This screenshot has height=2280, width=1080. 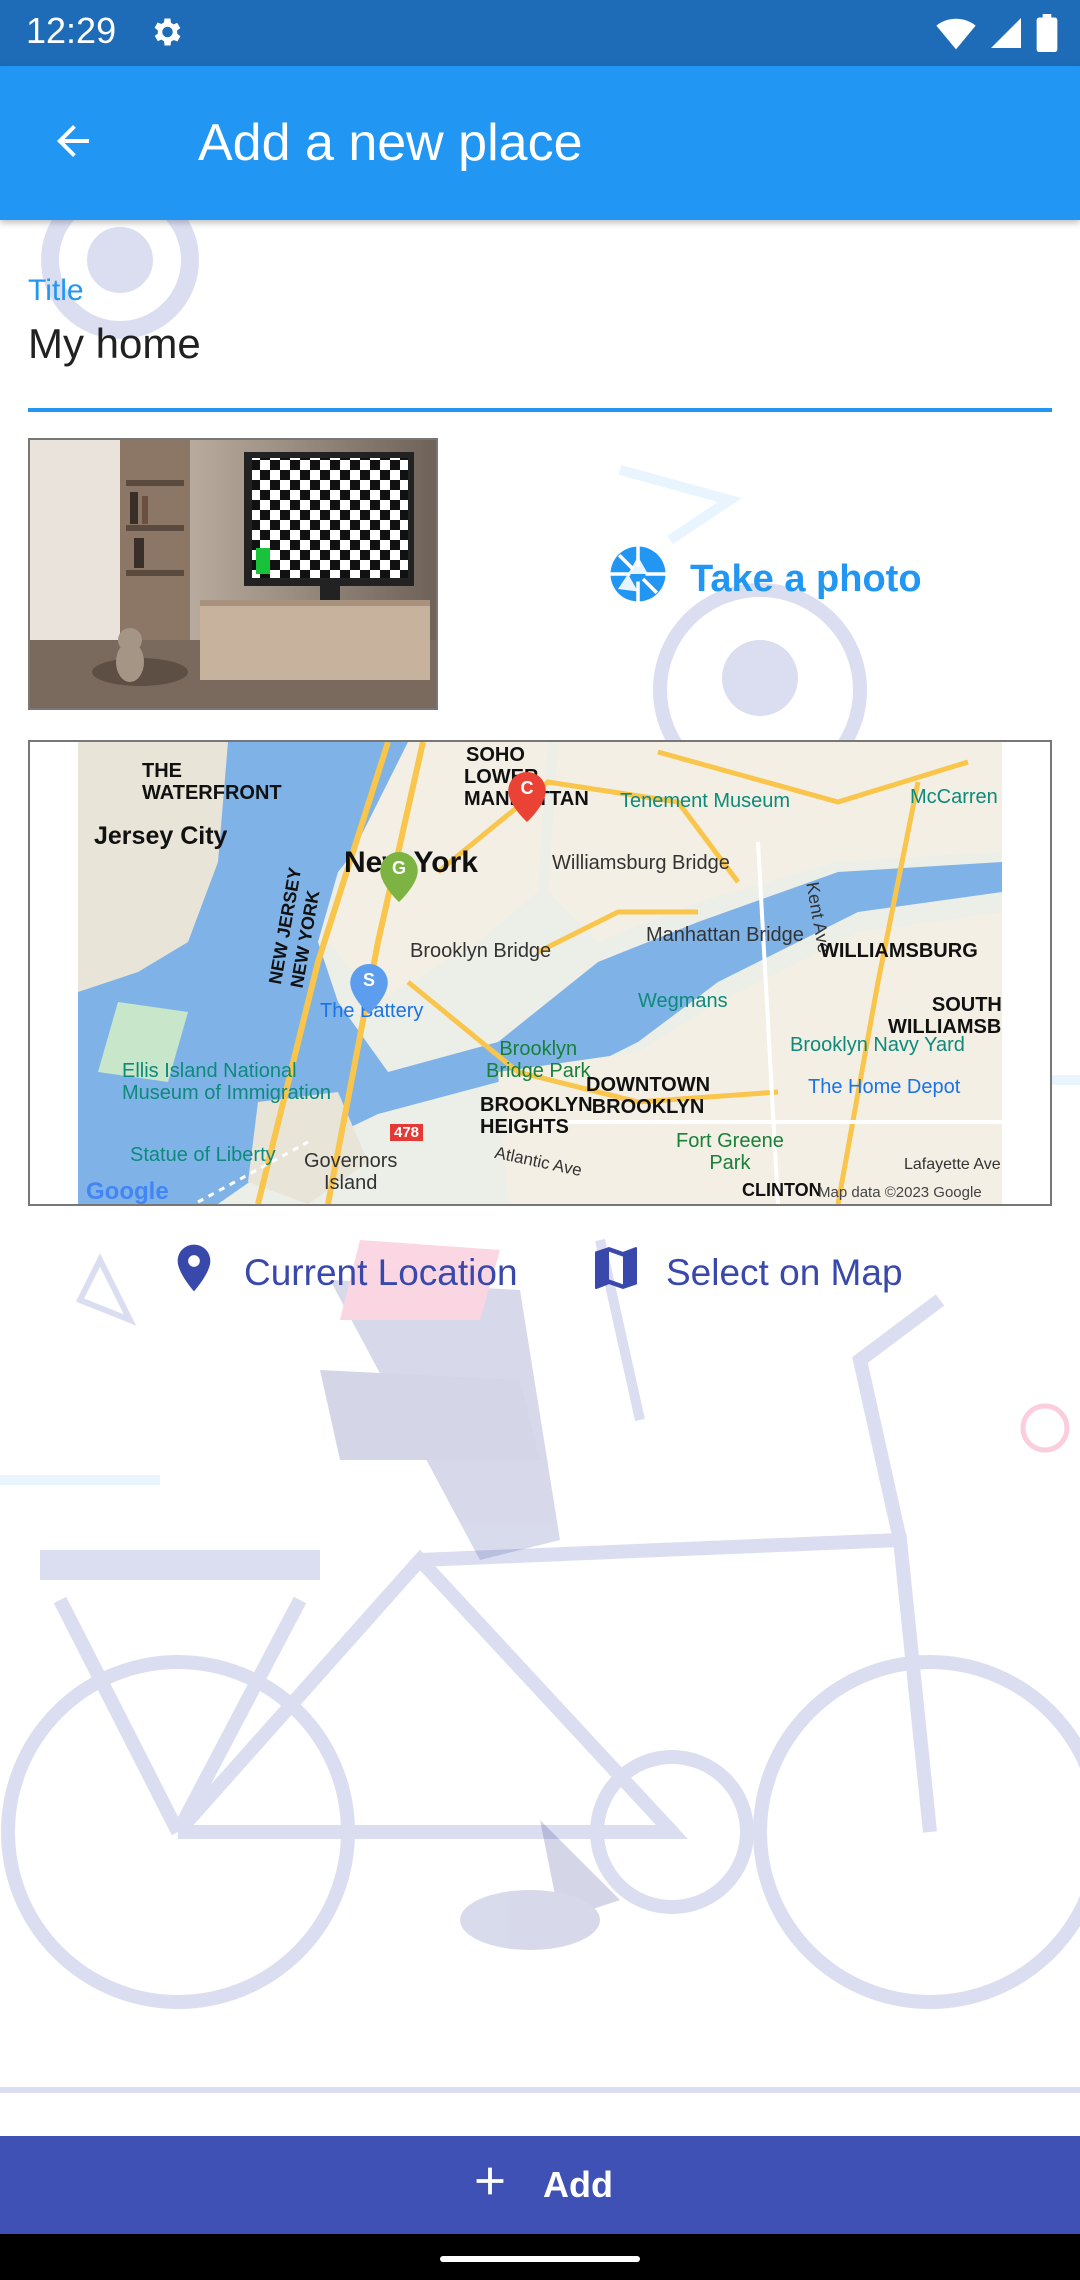 I want to click on title-field-label: Title, so click(x=56, y=290).